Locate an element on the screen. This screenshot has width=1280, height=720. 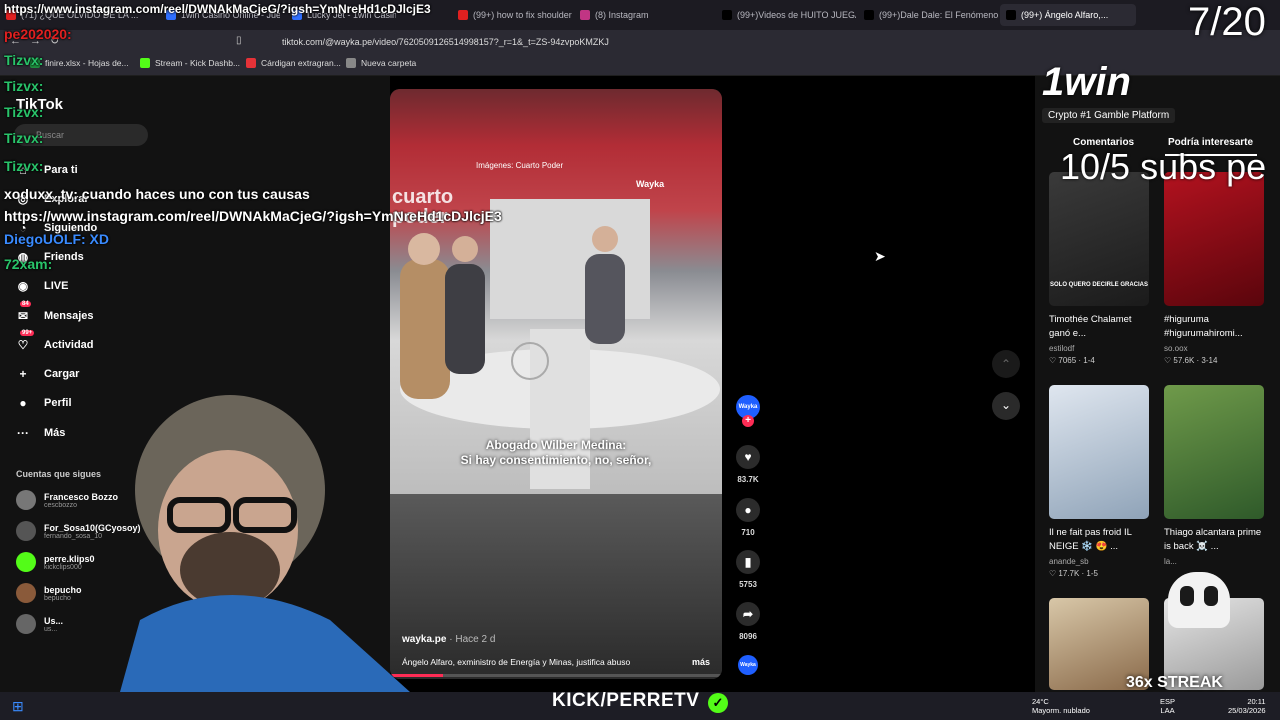
comment-button: ● 710 is located at coordinates (748, 517).